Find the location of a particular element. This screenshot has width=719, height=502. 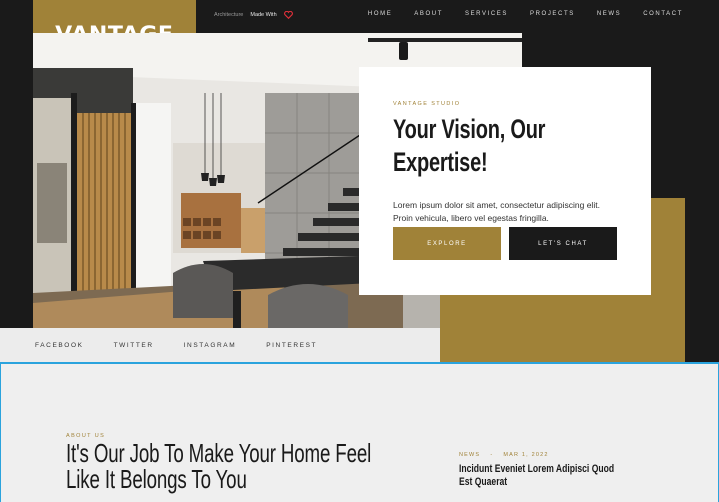

news-meta: NEWS - MAR 1, 2022 is located at coordinates (504, 455).